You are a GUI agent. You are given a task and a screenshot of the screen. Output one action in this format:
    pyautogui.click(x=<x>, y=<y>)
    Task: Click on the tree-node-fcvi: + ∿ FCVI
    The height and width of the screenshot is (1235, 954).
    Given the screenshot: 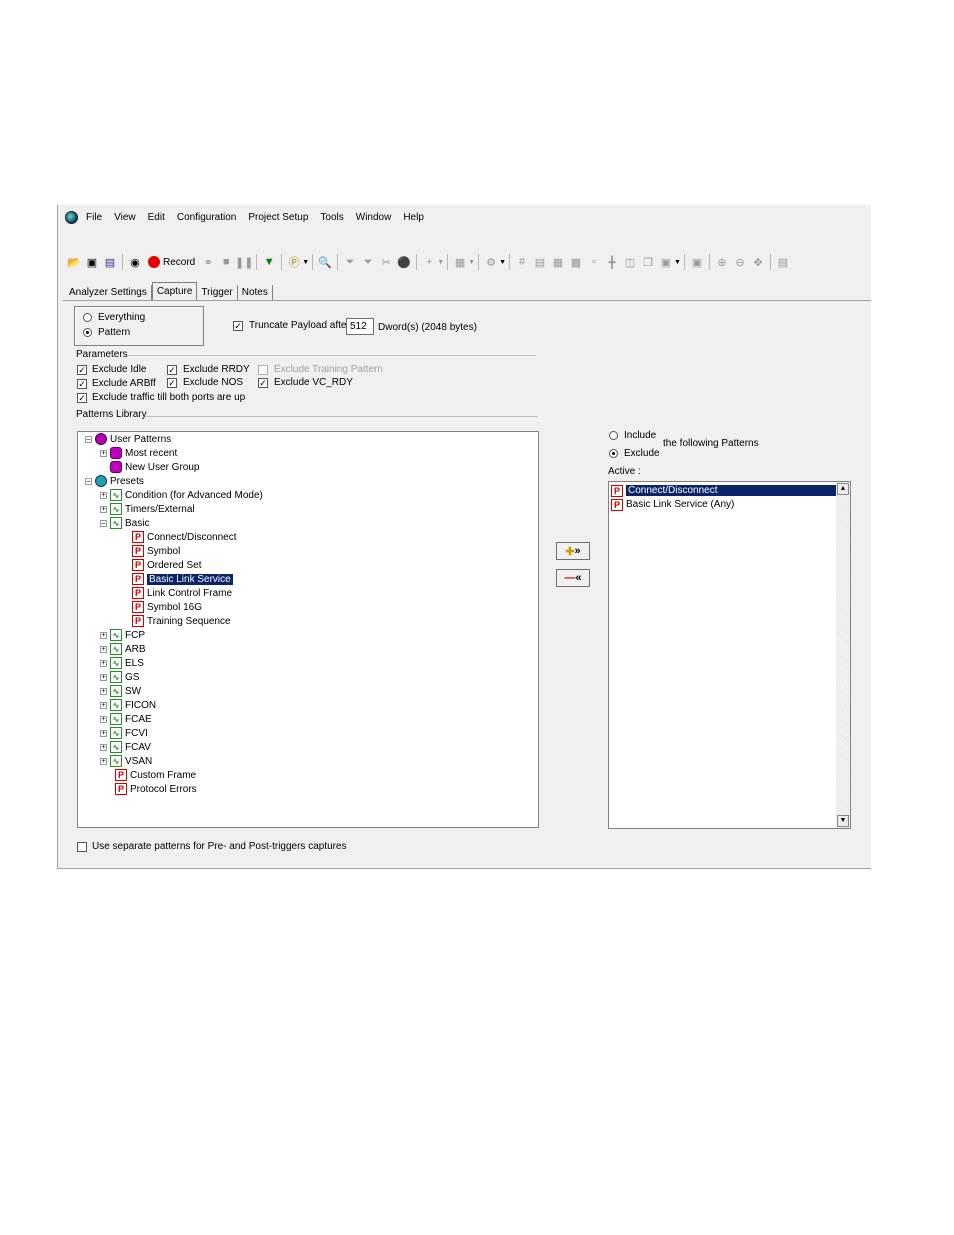 What is the action you would take?
    pyautogui.click(x=124, y=733)
    